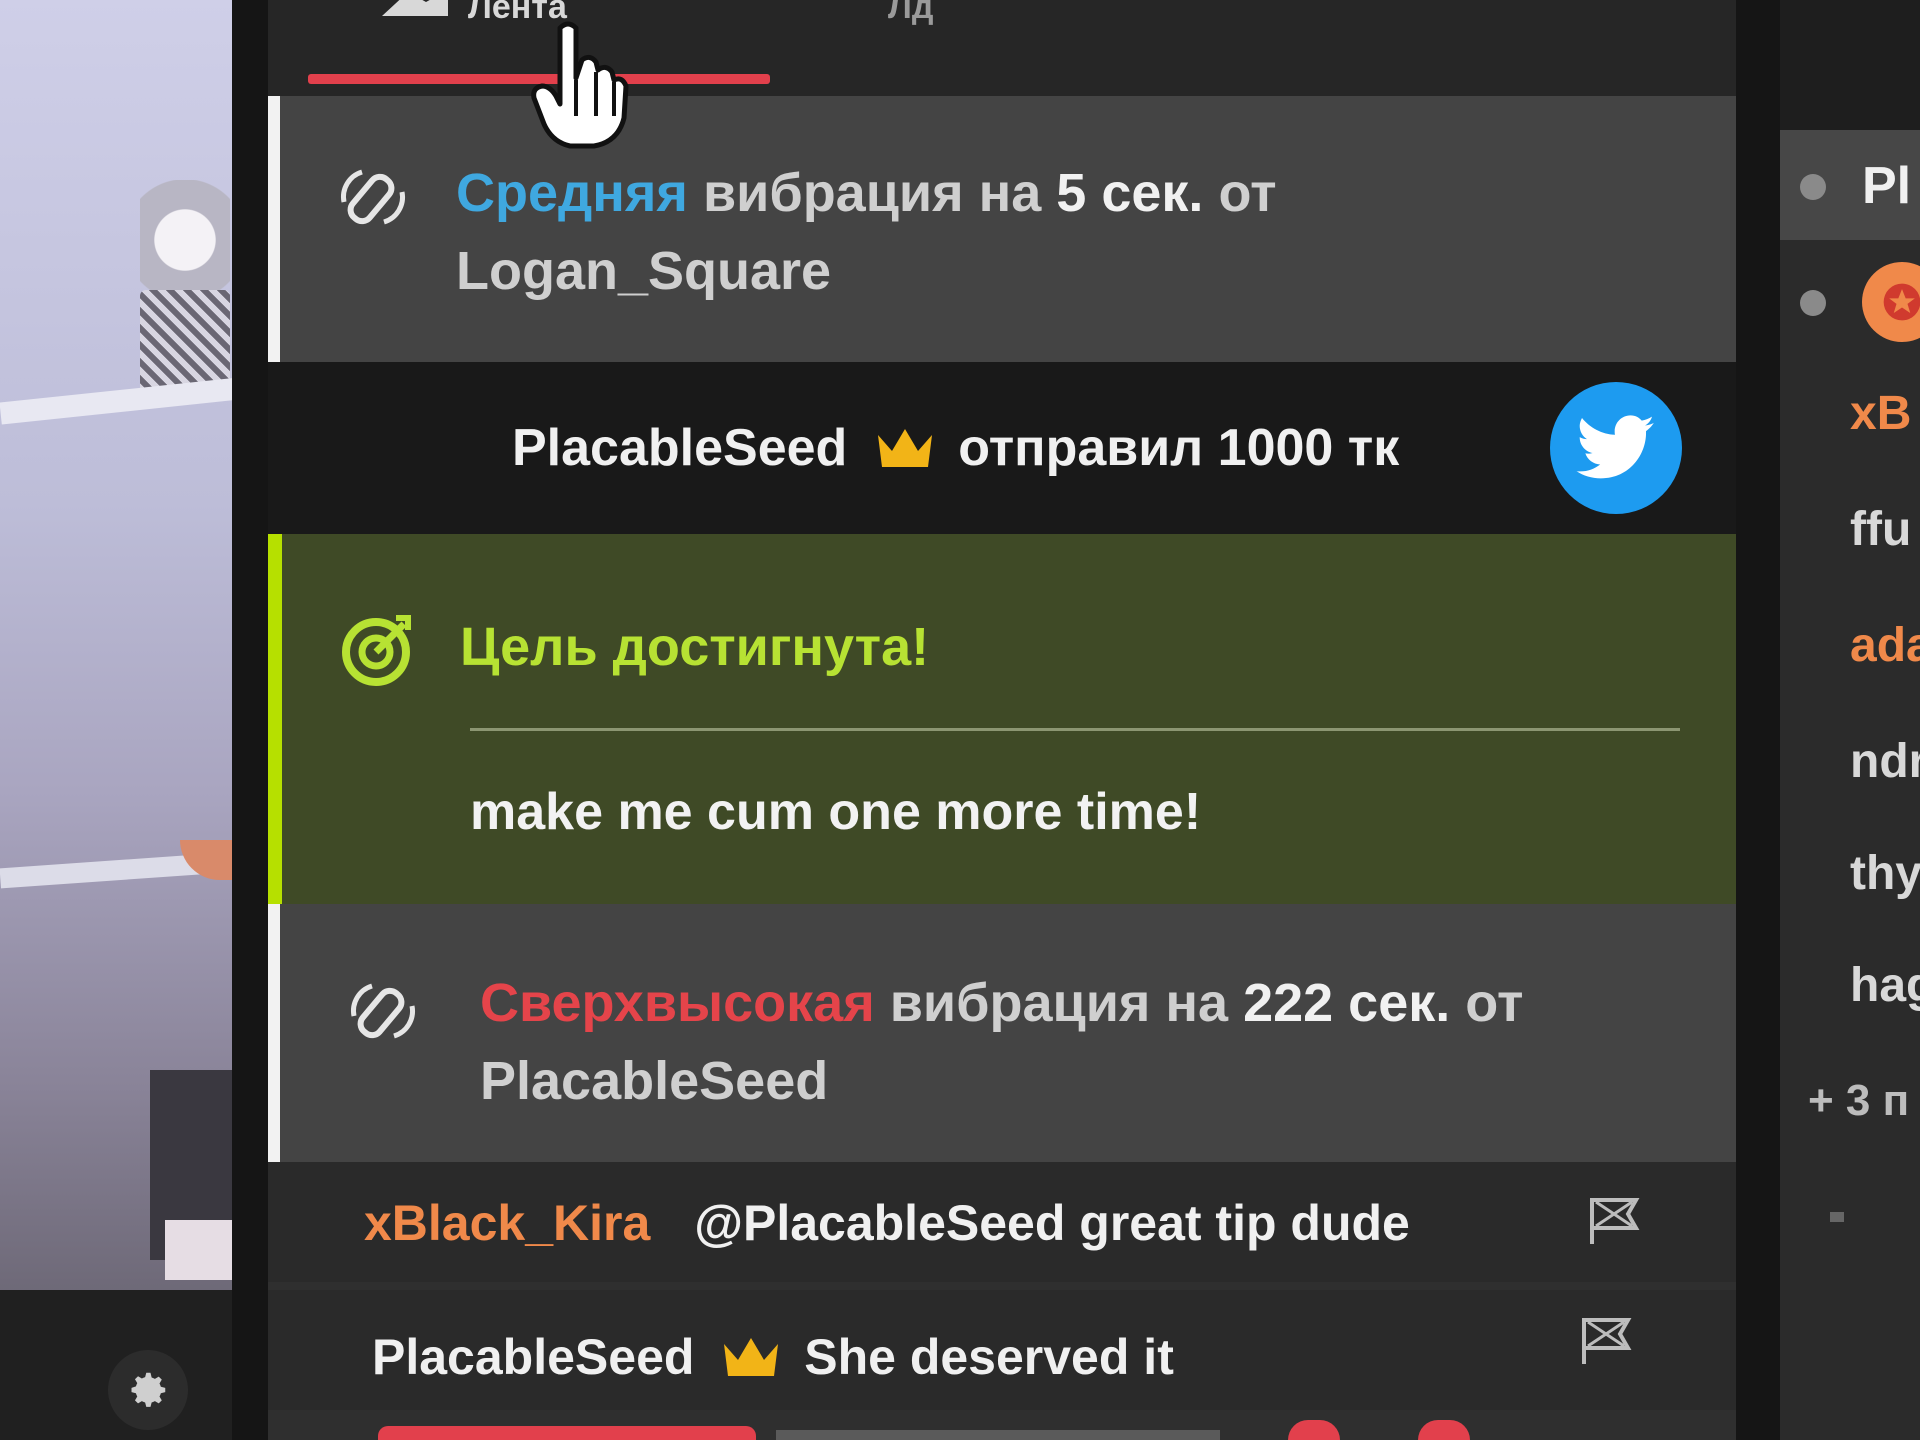 The width and height of the screenshot is (1920, 1440). What do you see at coordinates (955, 451) in the screenshot?
I see `tip-text: PlacableSeed отправил 1000 тк` at bounding box center [955, 451].